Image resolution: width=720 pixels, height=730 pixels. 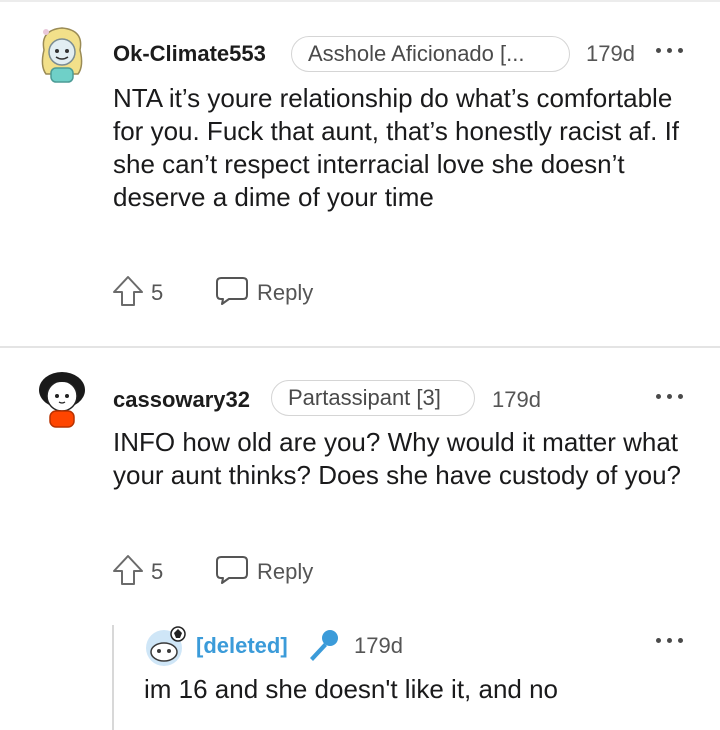 I want to click on reply-timestamp: 179d, so click(x=378, y=645).